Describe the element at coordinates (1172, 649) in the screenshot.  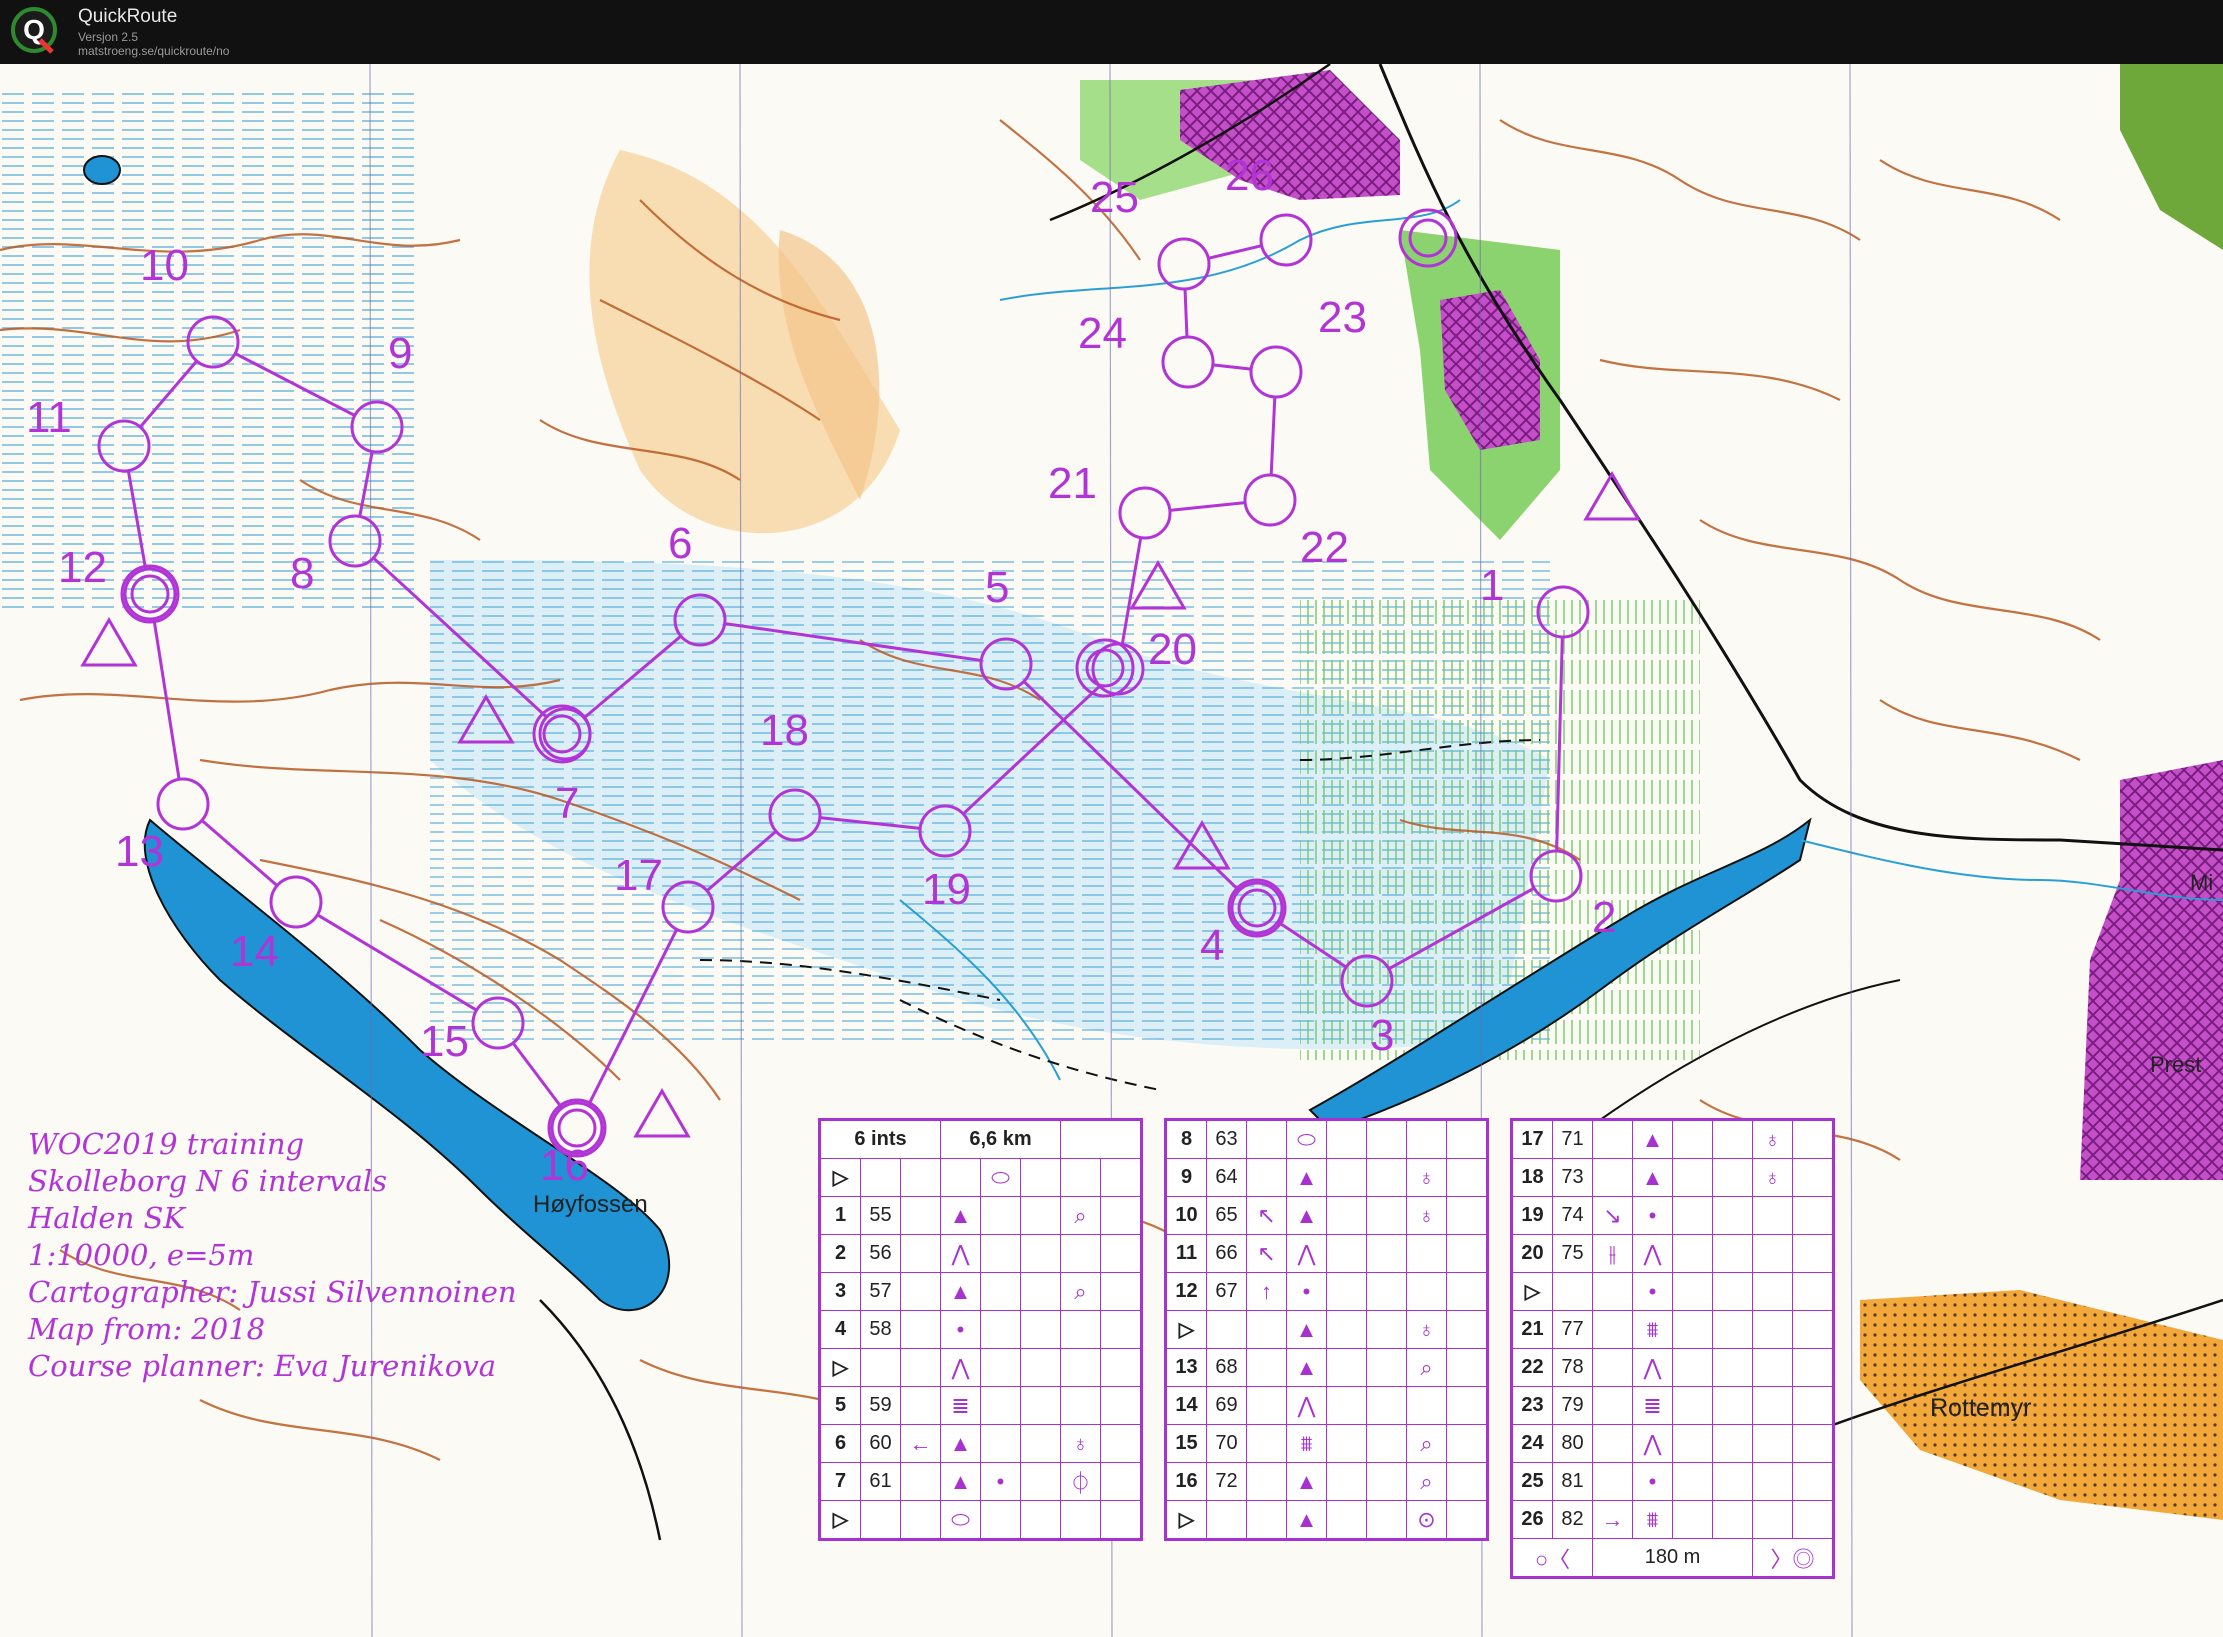
I see `control-number-label: 20` at that location.